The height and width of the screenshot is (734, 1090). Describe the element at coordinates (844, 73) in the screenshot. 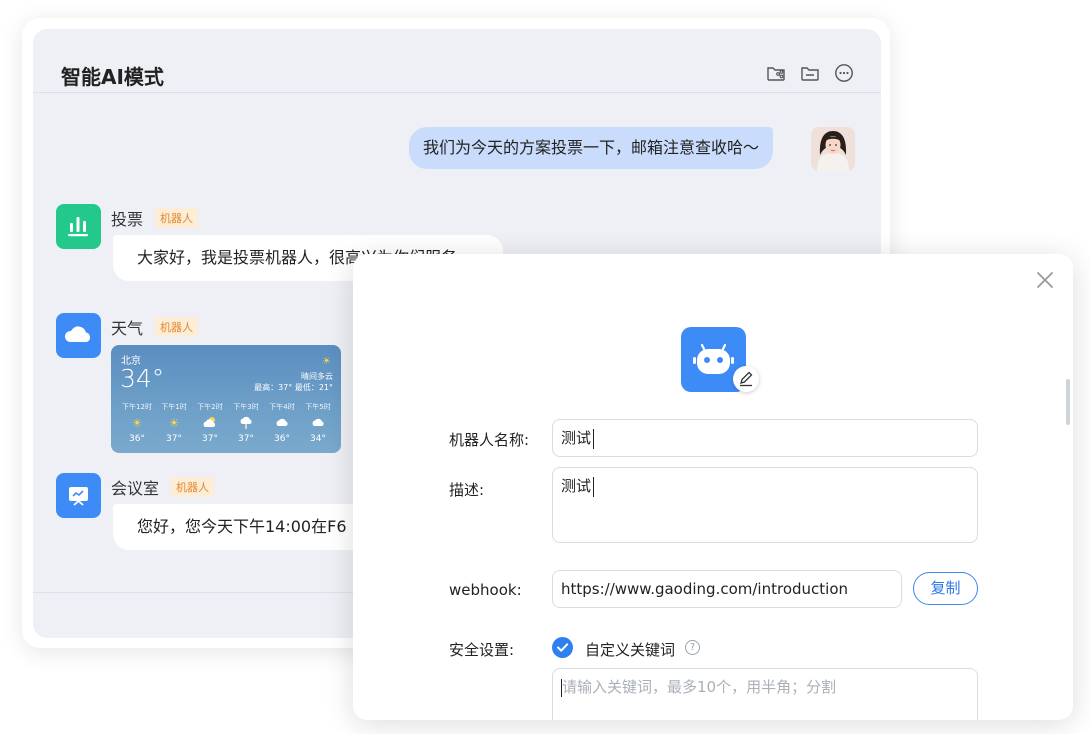

I see `more-options-icon` at that location.